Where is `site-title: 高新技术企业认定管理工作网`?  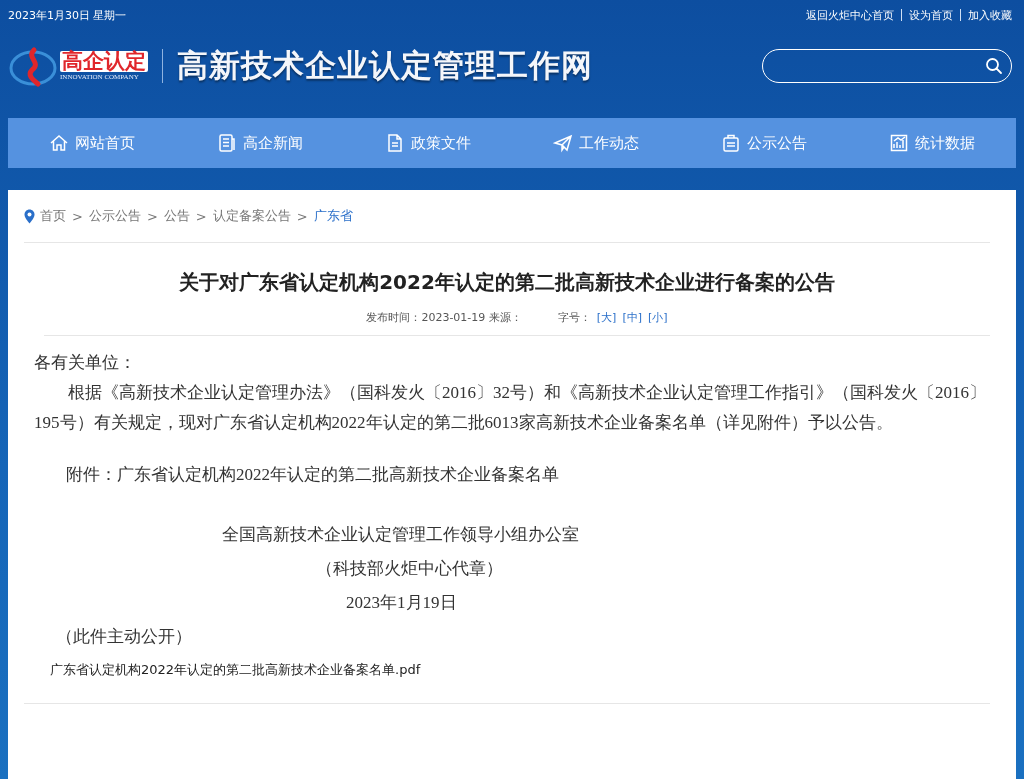 site-title: 高新技术企业认定管理工作网 is located at coordinates (385, 65).